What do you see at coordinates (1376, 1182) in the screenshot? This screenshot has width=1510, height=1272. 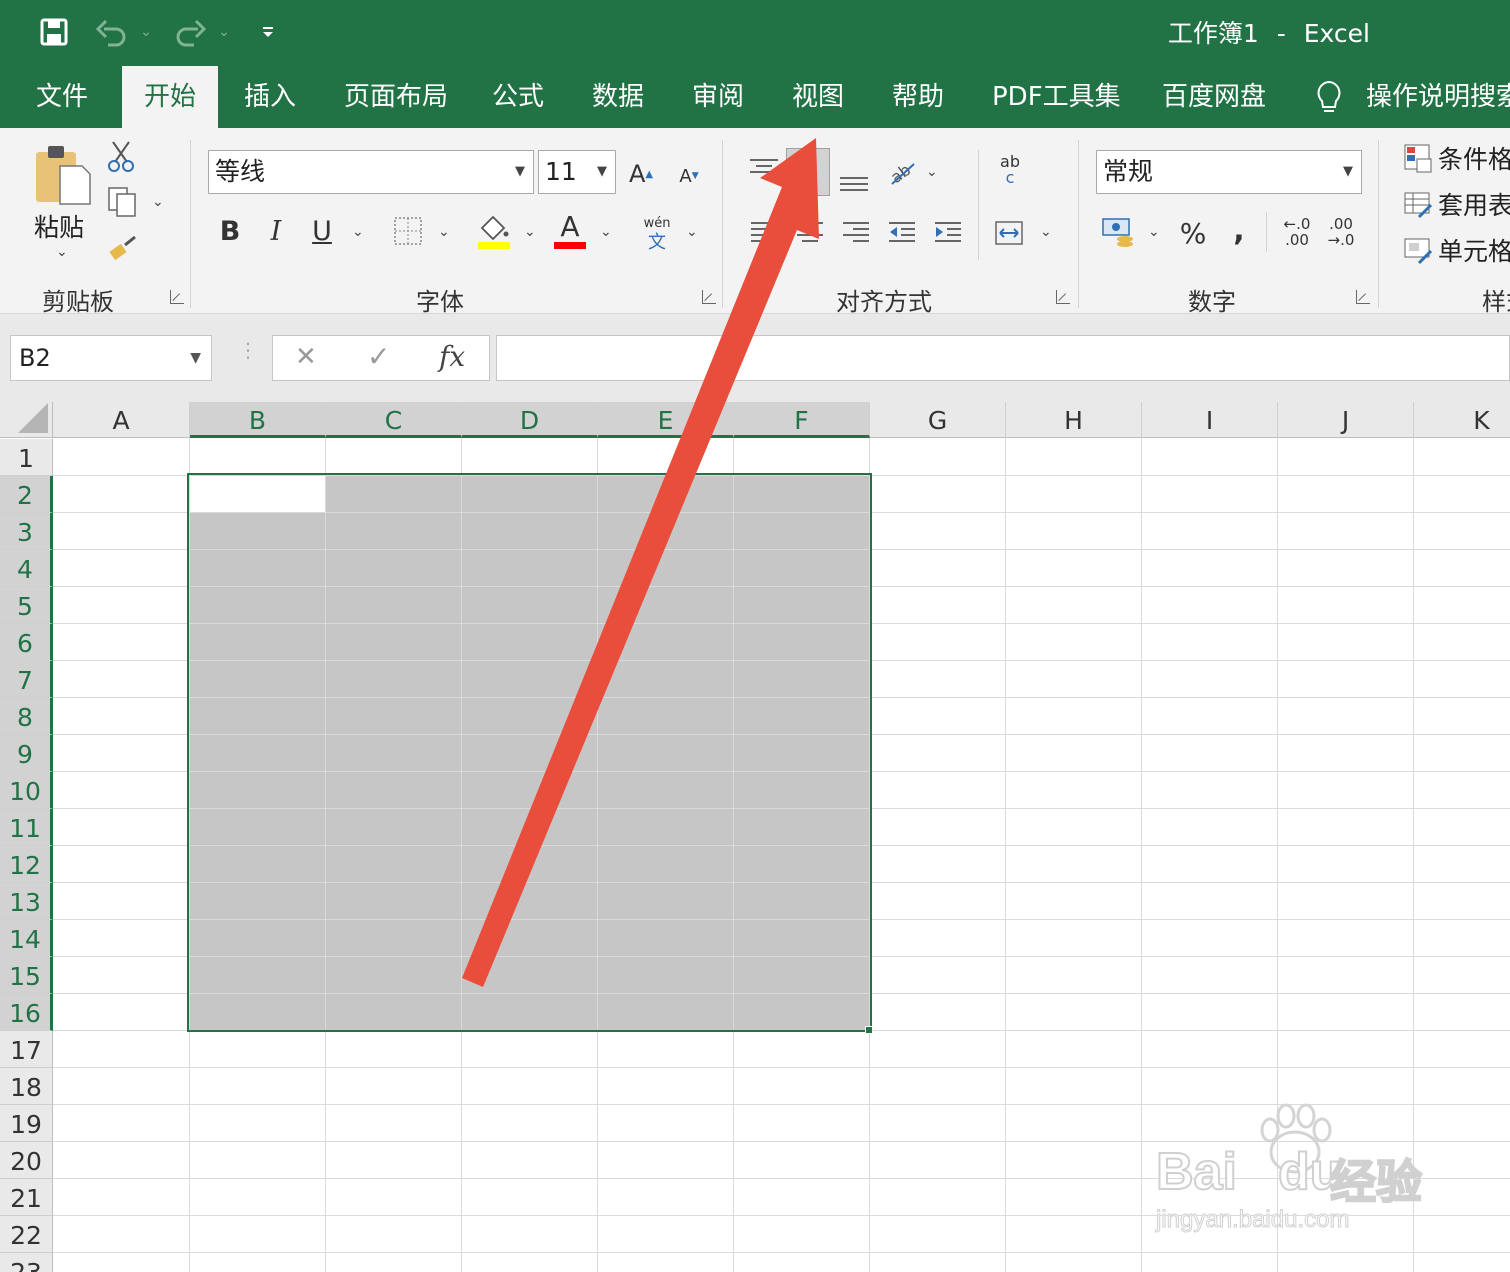 I see `watermark-brand-cn: 经验` at bounding box center [1376, 1182].